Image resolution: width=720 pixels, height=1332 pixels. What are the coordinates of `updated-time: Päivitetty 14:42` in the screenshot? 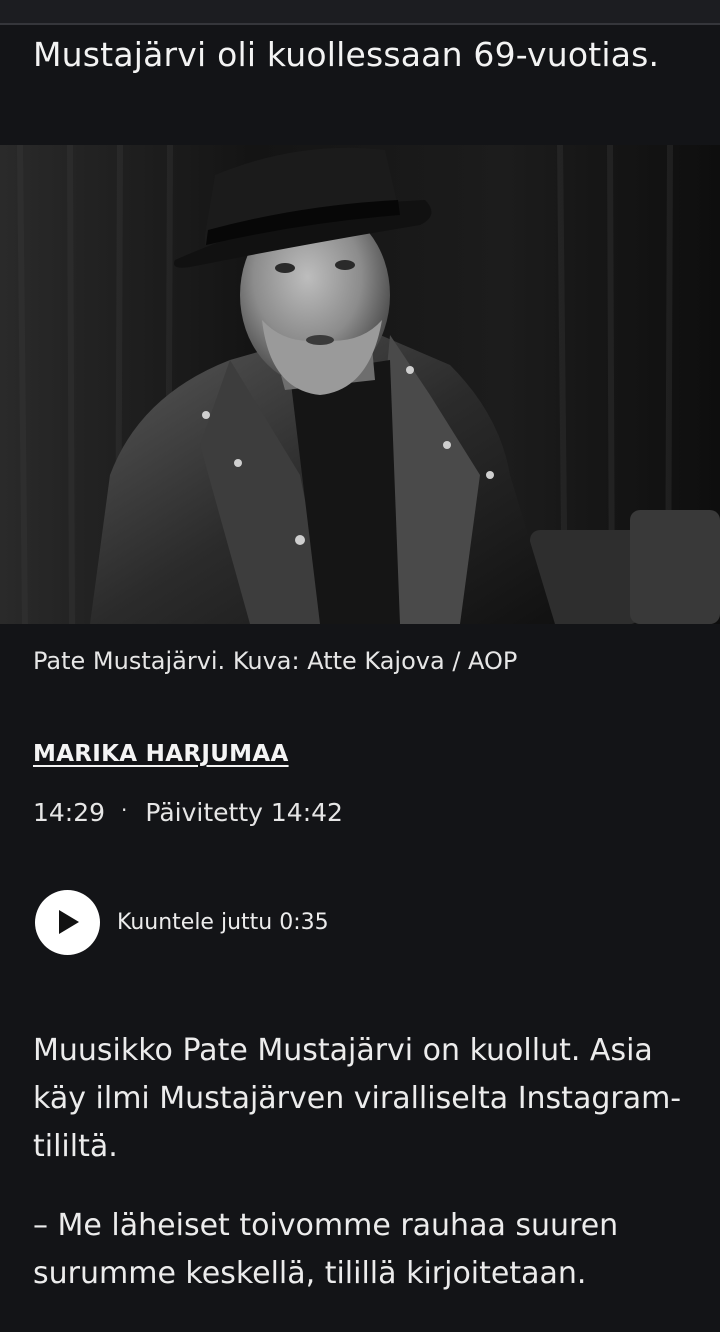 It's located at (244, 812).